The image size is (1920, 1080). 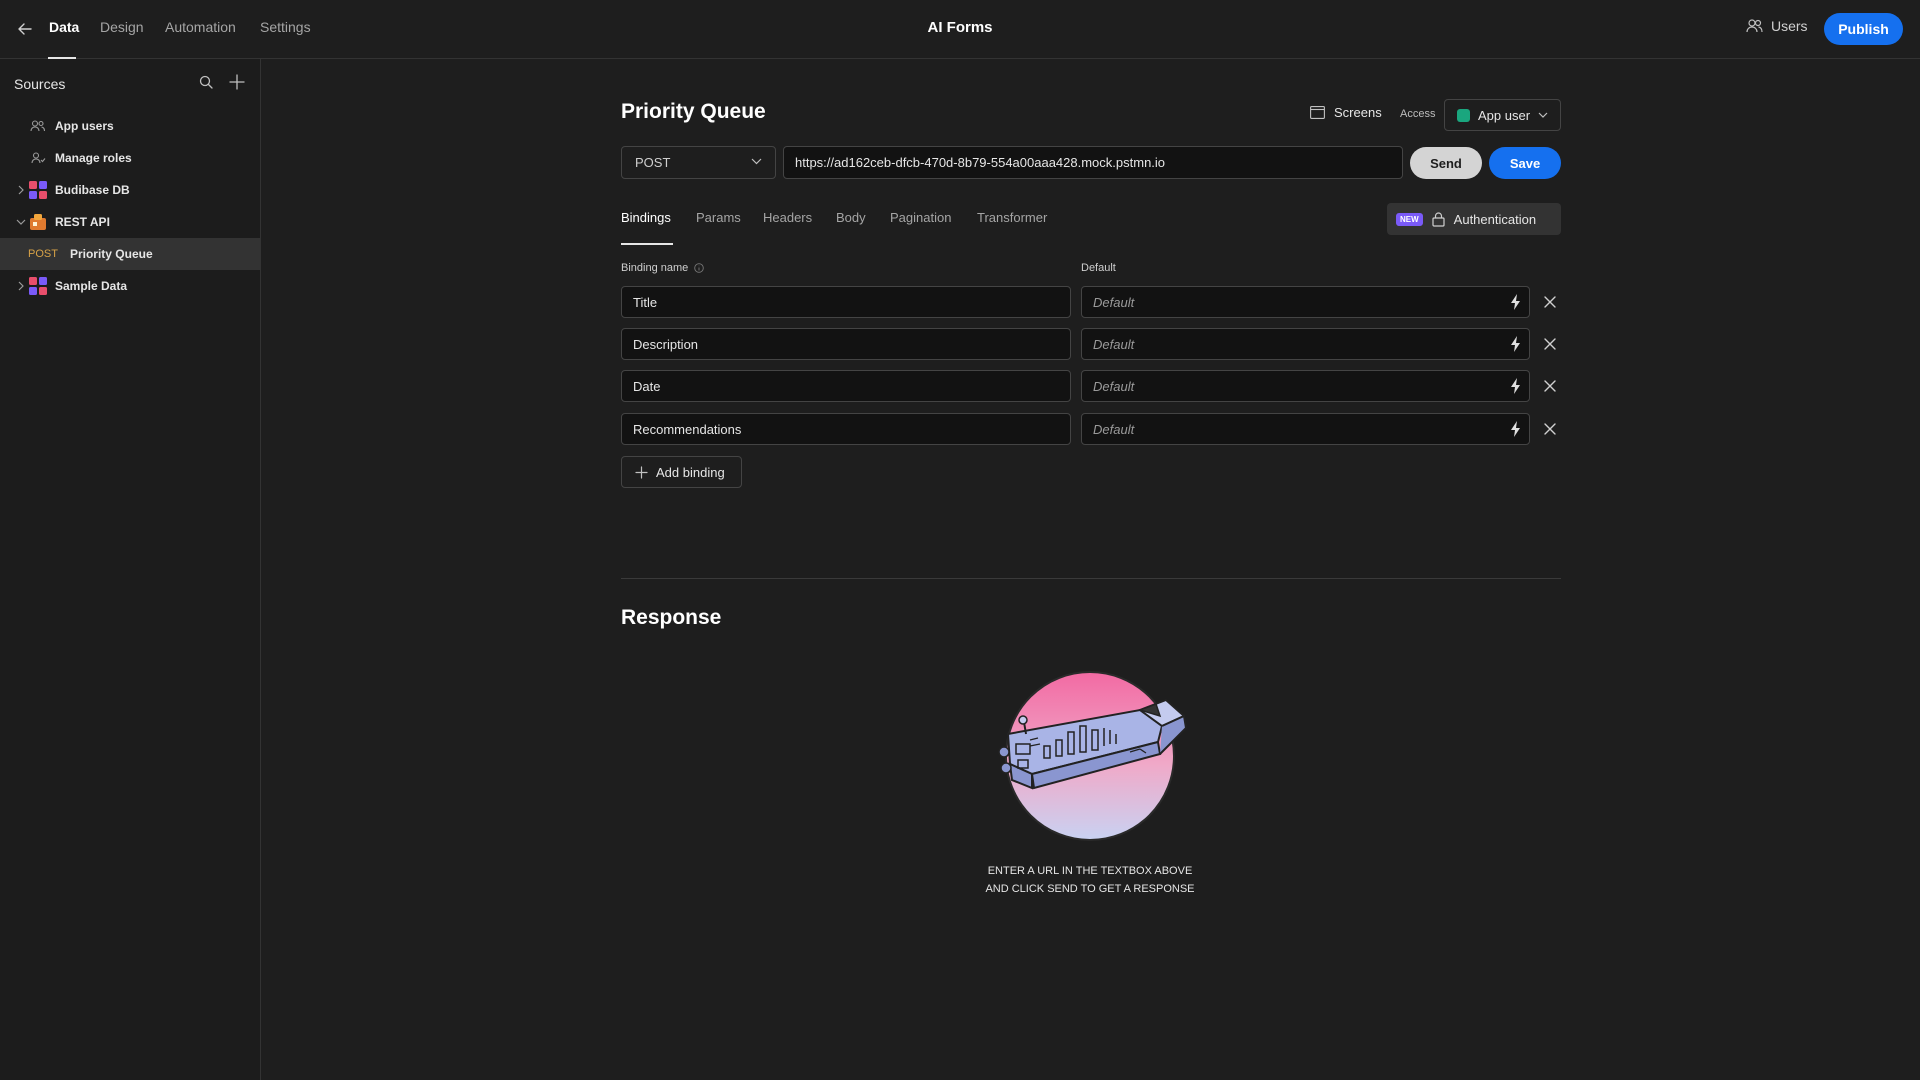 I want to click on screen-icon, so click(x=1317, y=112).